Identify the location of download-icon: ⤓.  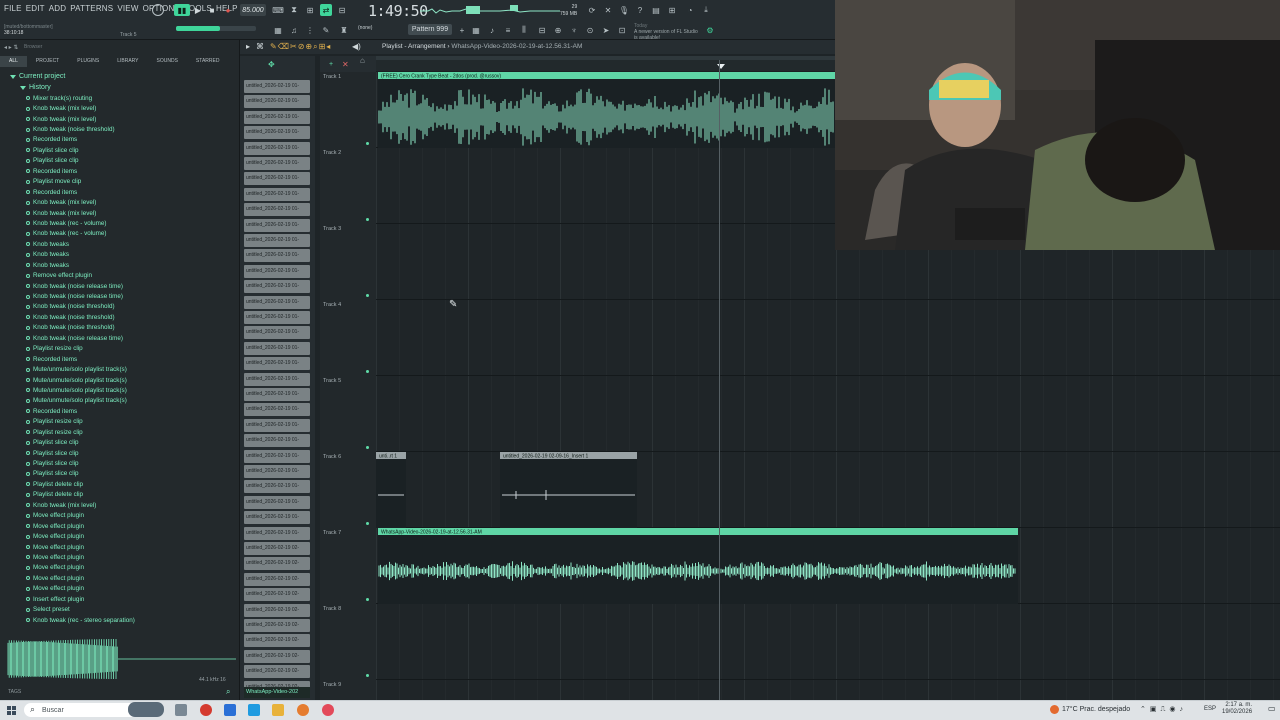
(706, 10).